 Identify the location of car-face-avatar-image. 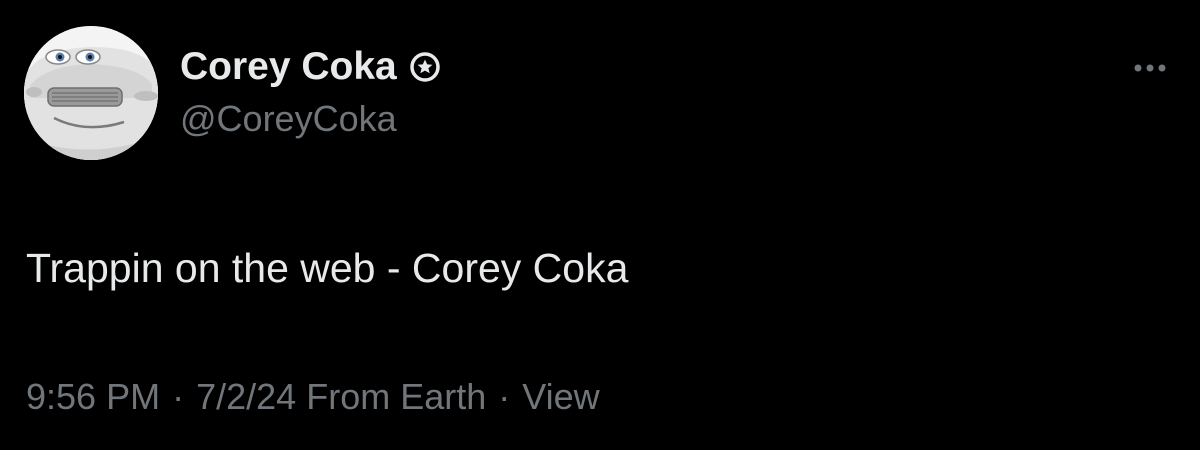
(91, 93).